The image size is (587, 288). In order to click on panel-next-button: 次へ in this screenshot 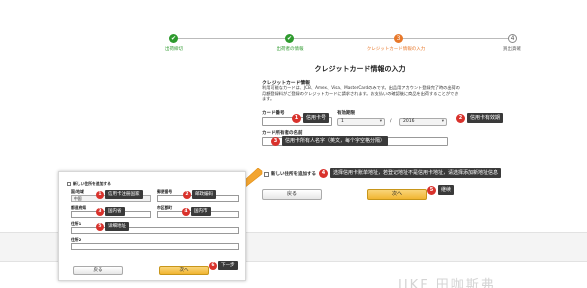, I will do `click(184, 270)`.